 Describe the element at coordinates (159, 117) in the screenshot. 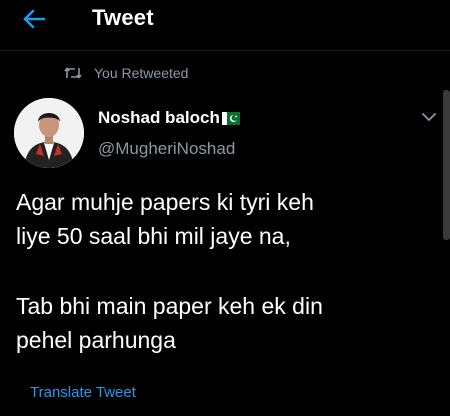

I see `author-display-name: Noshad baloch` at that location.